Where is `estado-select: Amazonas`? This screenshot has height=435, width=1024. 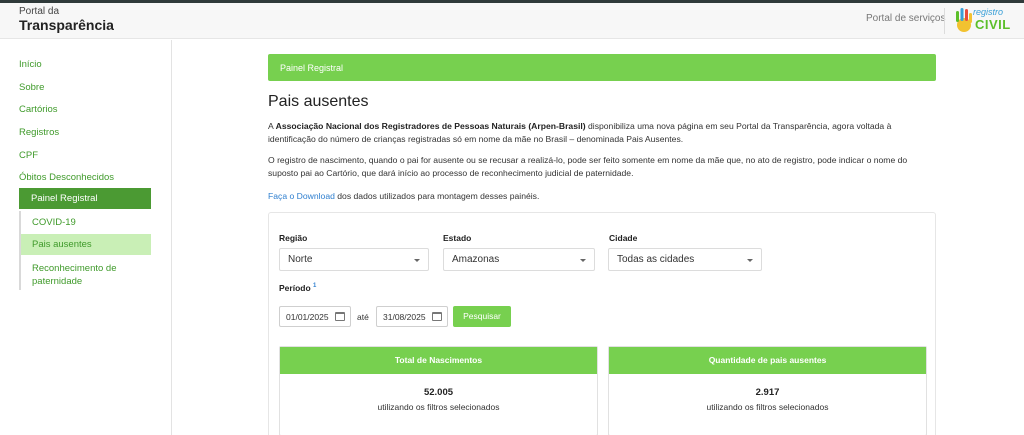 estado-select: Amazonas is located at coordinates (519, 259).